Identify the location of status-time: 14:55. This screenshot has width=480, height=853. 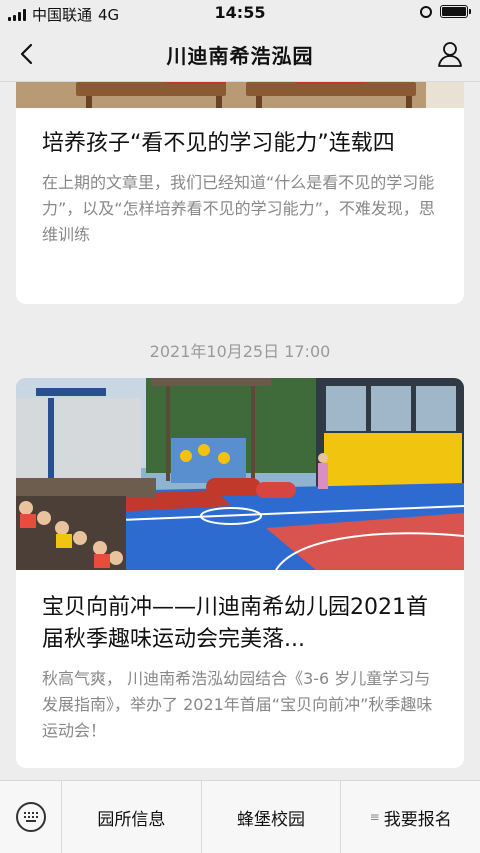
(240, 12).